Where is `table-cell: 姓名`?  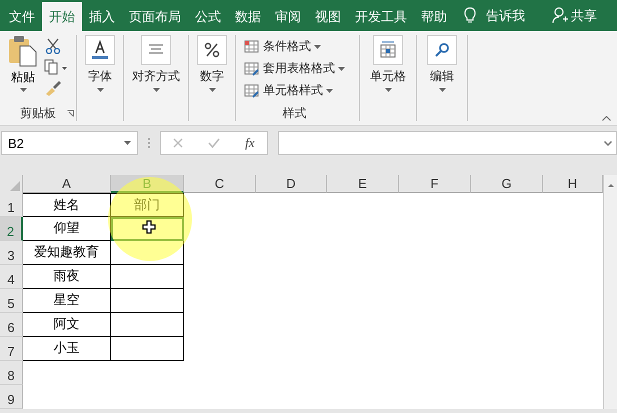 table-cell: 姓名 is located at coordinates (67, 205).